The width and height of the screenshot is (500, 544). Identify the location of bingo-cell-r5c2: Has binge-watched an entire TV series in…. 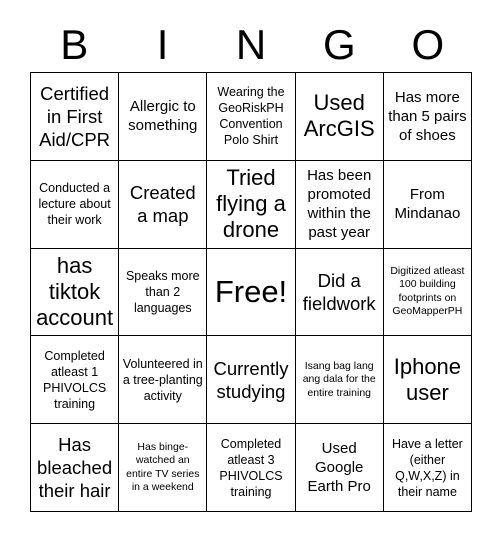
(163, 468).